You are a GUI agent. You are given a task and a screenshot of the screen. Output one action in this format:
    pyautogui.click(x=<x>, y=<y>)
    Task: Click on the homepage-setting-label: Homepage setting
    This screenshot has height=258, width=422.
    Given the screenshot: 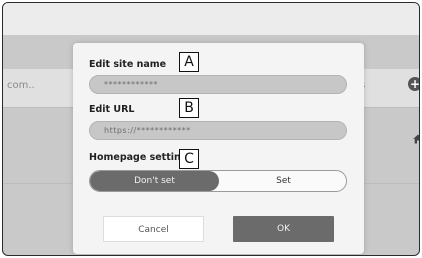 What is the action you would take?
    pyautogui.click(x=138, y=157)
    